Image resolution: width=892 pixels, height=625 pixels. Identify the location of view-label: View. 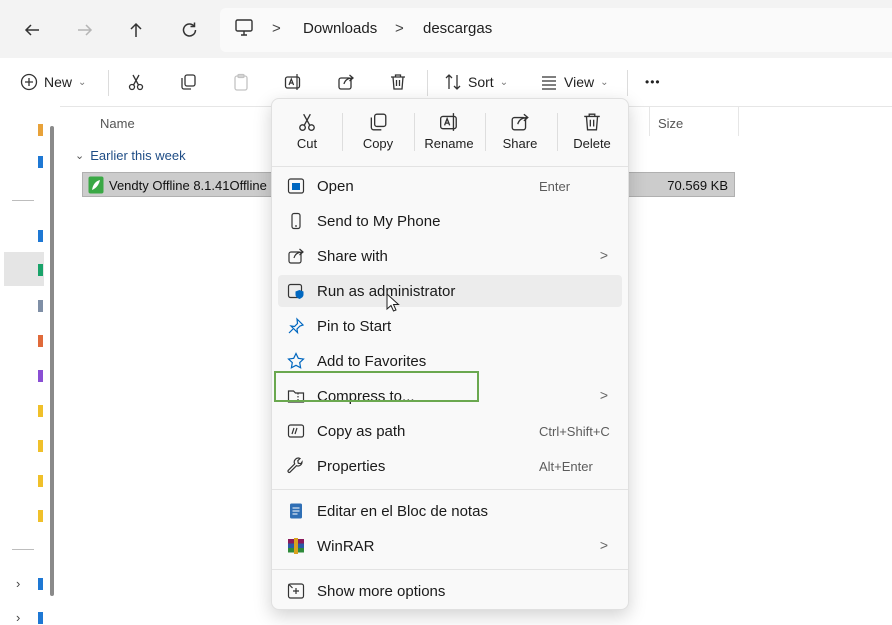
(579, 82).